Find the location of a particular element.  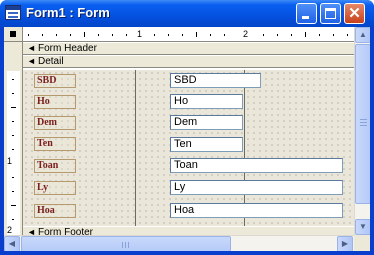

textbox-dem: Dem is located at coordinates (206, 122).